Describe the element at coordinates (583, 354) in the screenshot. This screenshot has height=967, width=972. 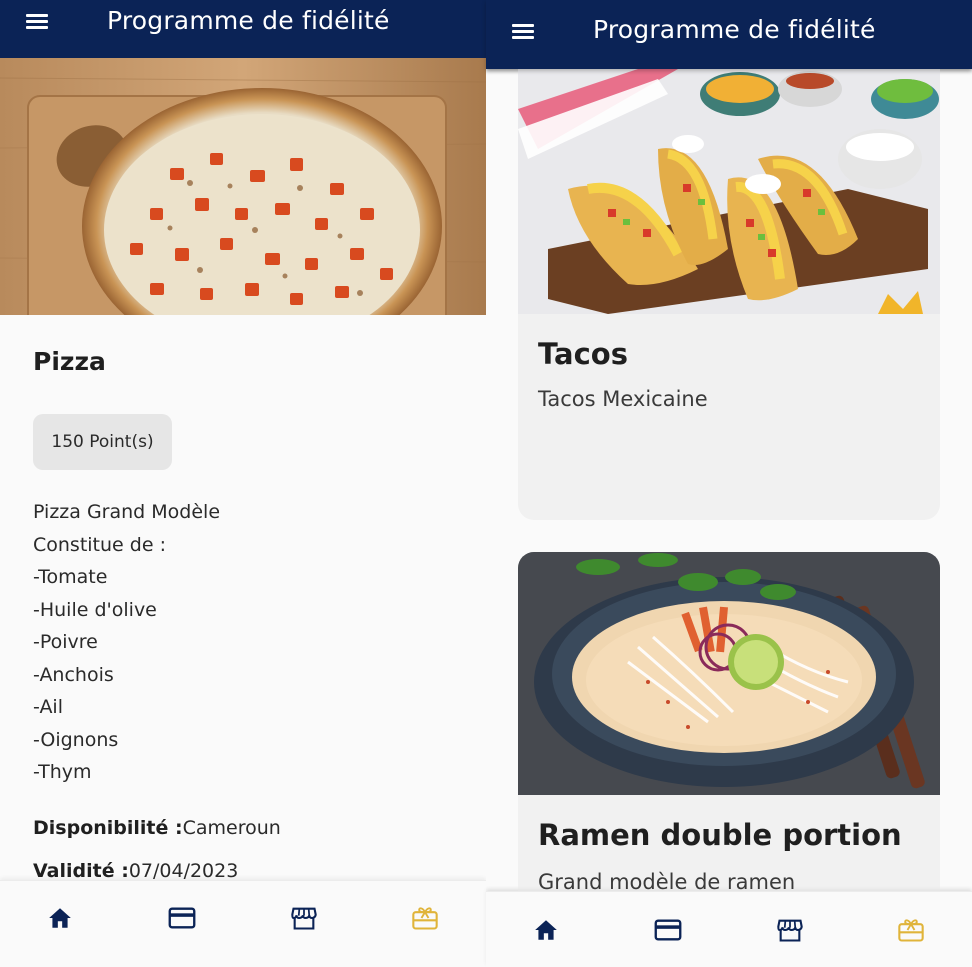
I see `card-title: Tacos` at that location.